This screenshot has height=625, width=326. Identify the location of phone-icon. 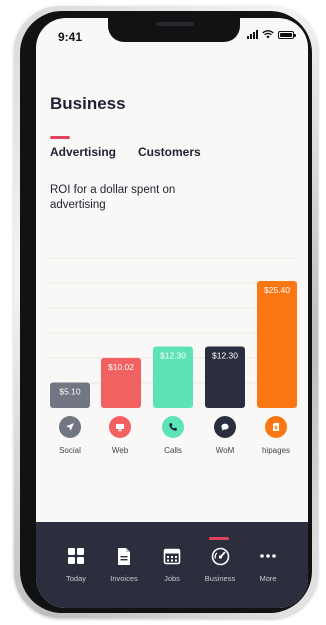
(173, 427).